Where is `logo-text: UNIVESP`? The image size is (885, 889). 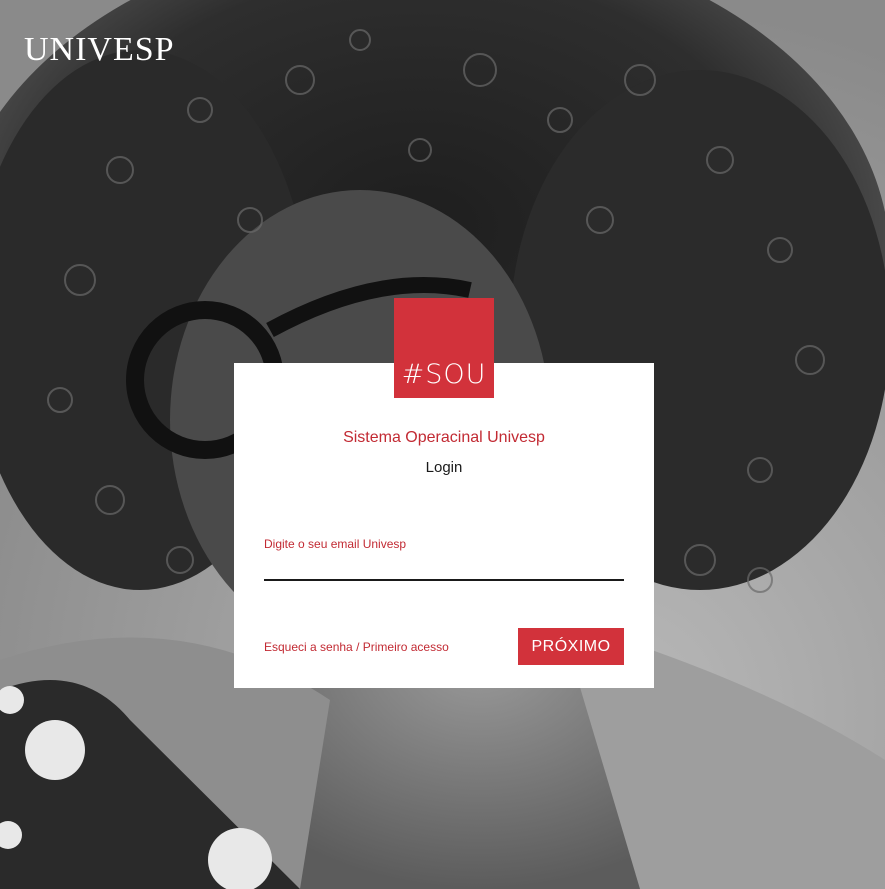 logo-text: UNIVESP is located at coordinates (99, 49).